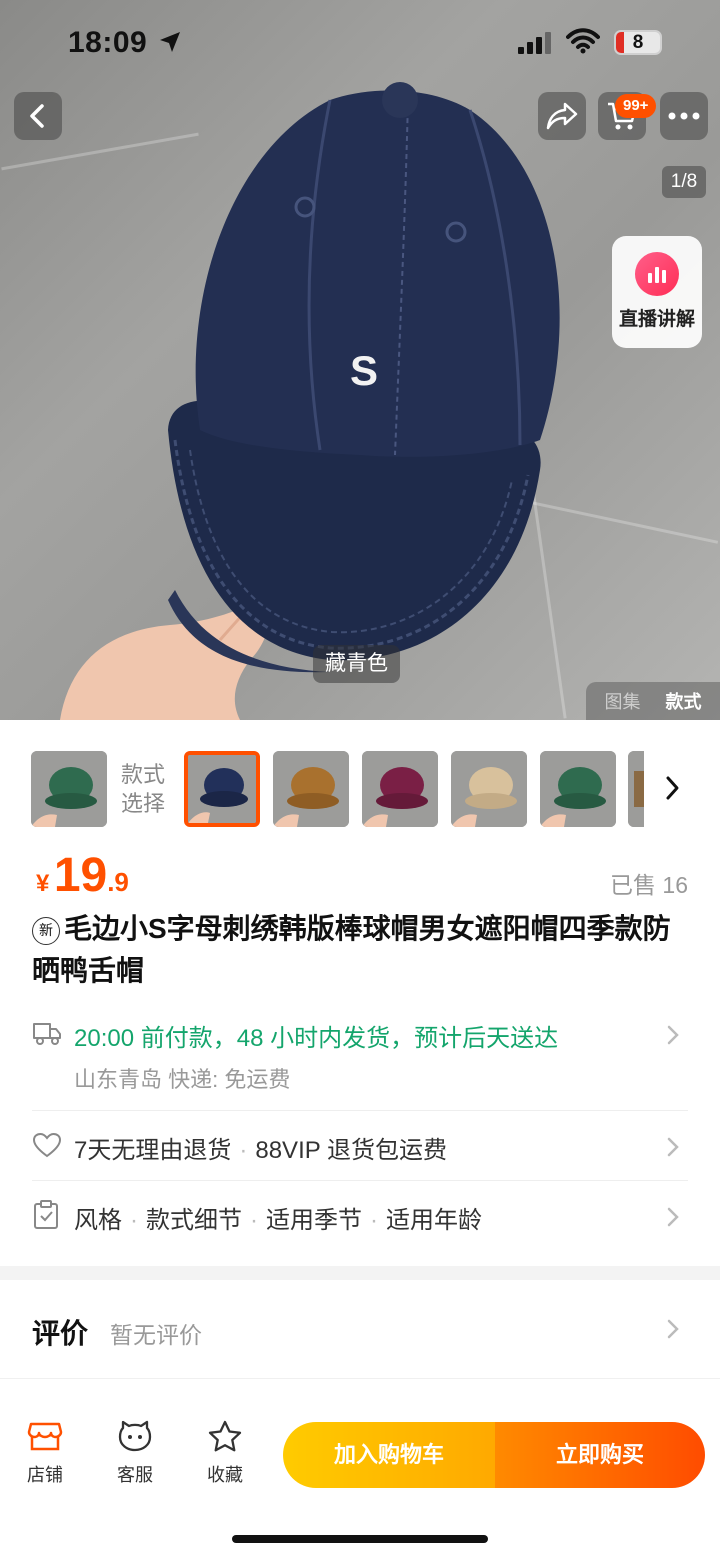 Image resolution: width=720 pixels, height=1558 pixels. Describe the element at coordinates (649, 885) in the screenshot. I see `sold-count: 已售 16` at that location.